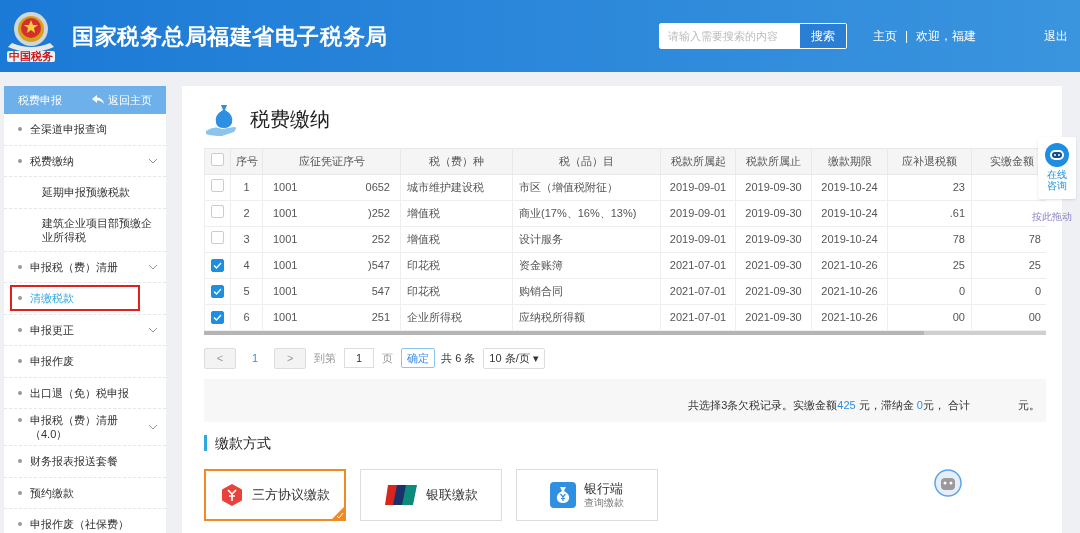 This screenshot has width=1080, height=533. Describe the element at coordinates (587, 495) in the screenshot. I see `payment-method-card: 银行端 查询缴款` at that location.